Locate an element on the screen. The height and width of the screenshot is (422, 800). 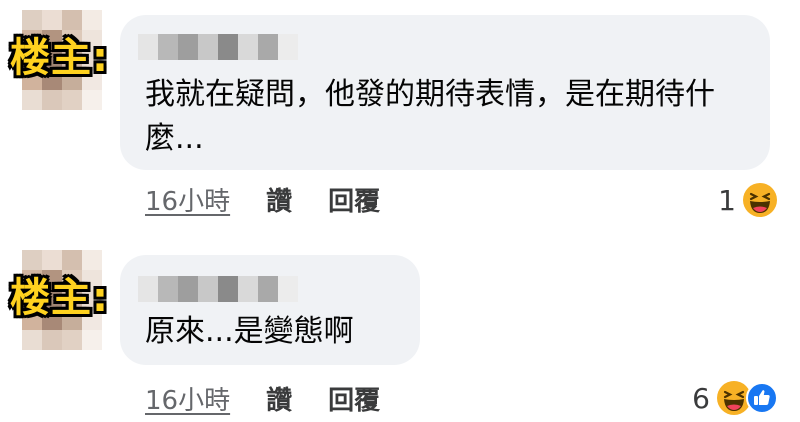
reaction-count: 6 is located at coordinates (701, 398).